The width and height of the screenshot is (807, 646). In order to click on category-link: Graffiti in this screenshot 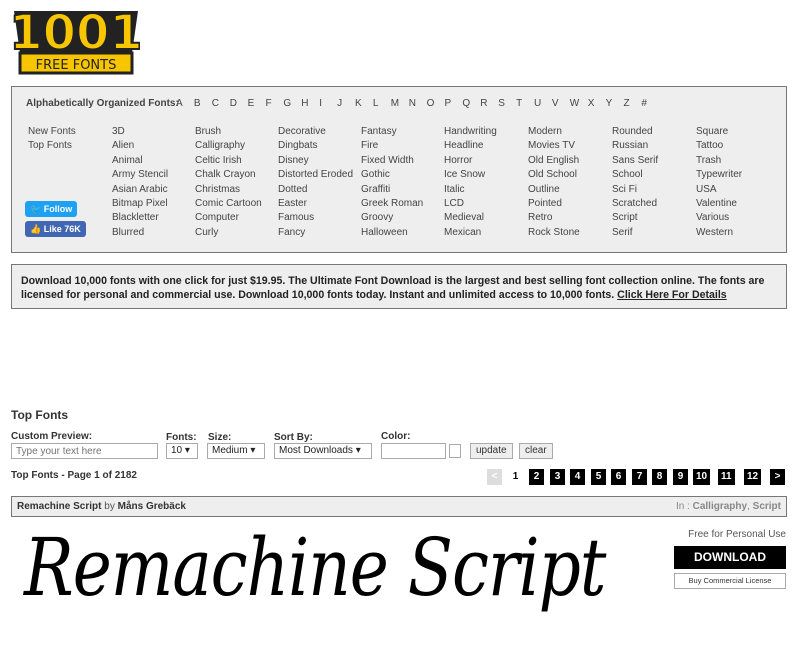, I will do `click(392, 190)`.